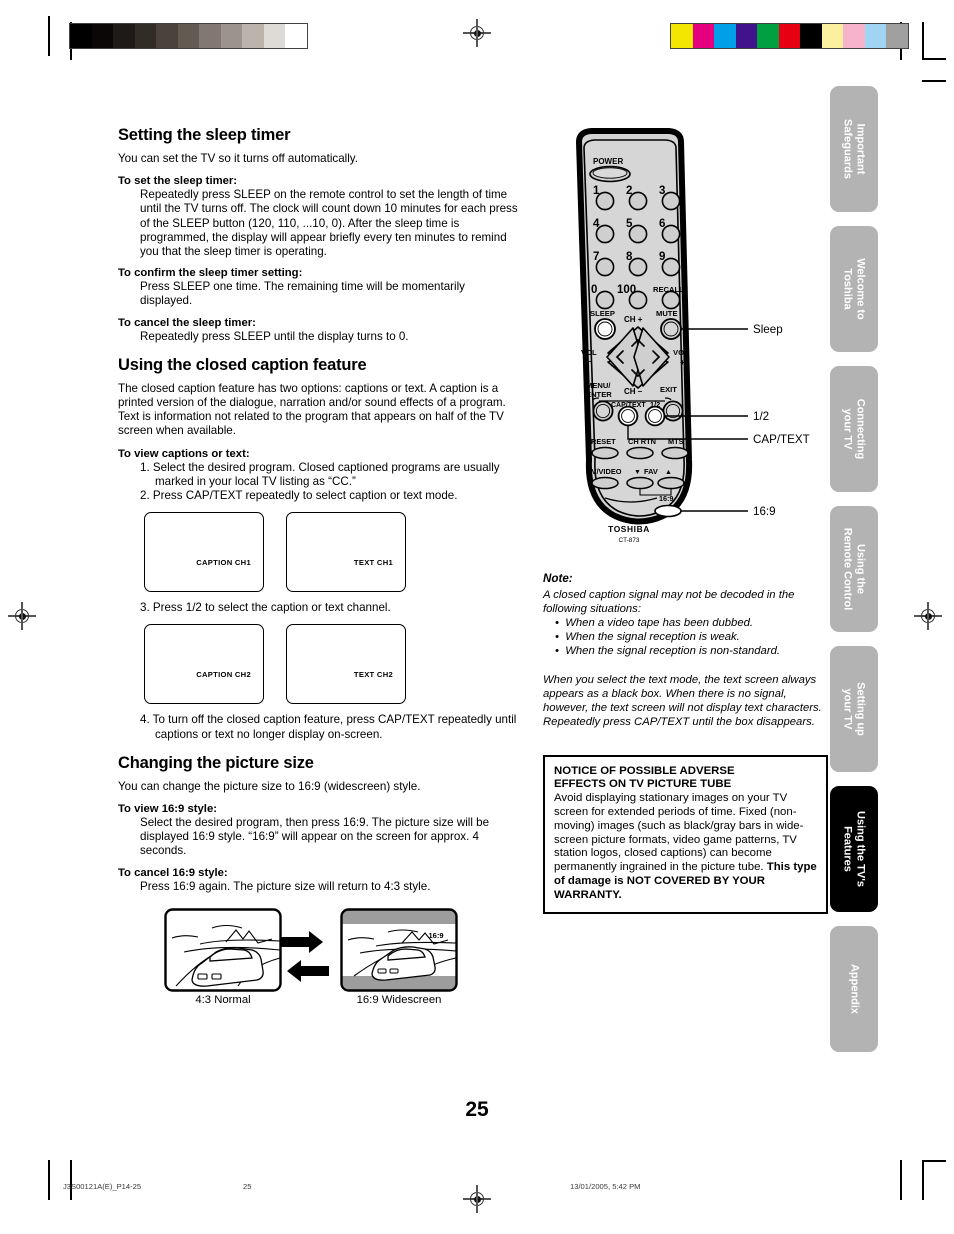 The height and width of the screenshot is (1234, 954). I want to click on remote-label-16-9: 16:9, so click(666, 498).